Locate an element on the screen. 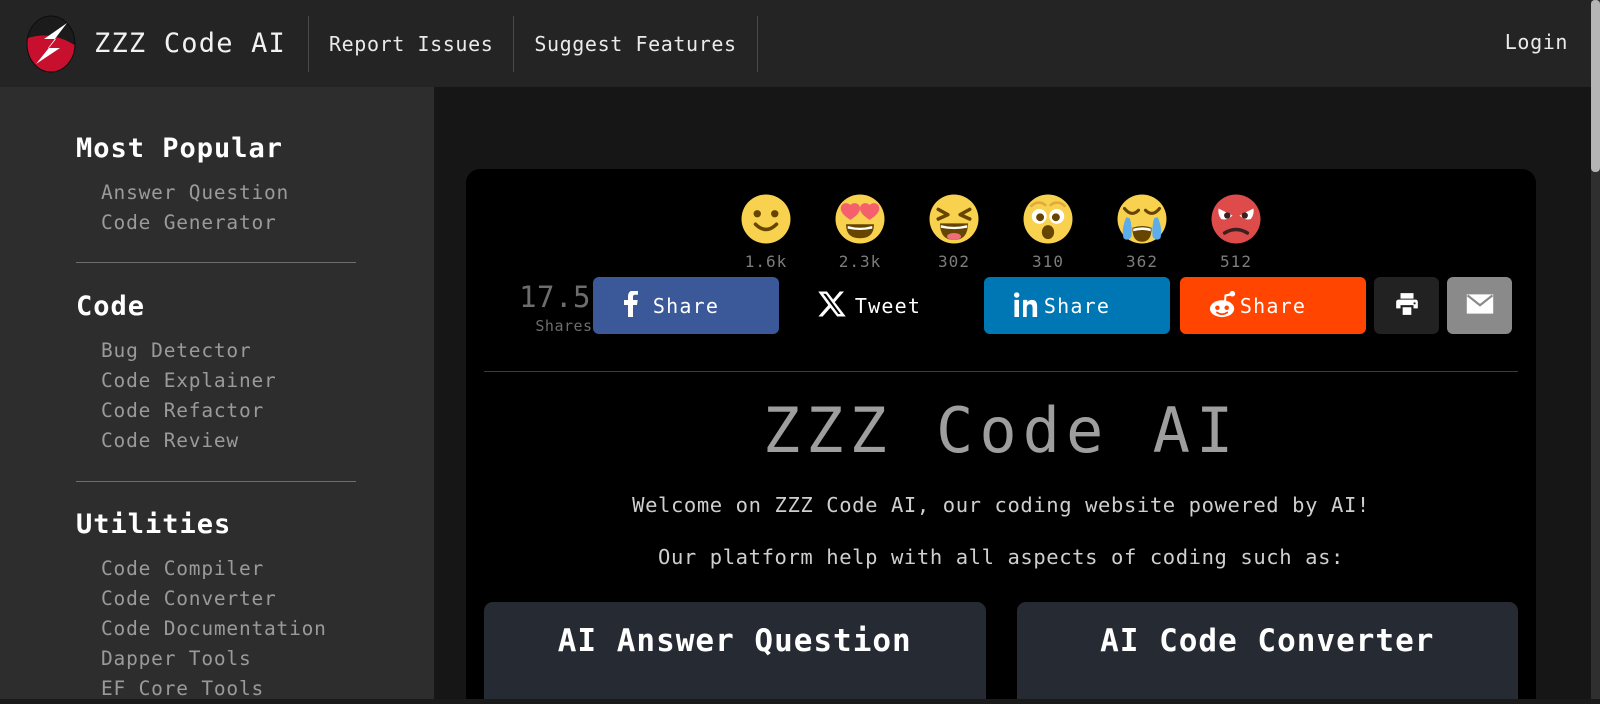 Image resolution: width=1600 pixels, height=704 pixels. linkedin-share-button: Share is located at coordinates (1077, 305).